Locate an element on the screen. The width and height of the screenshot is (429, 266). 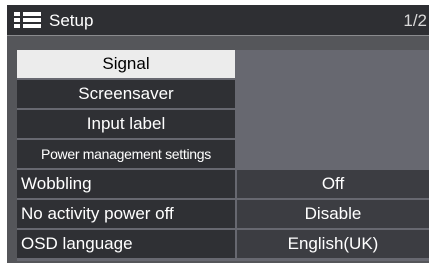
osd-language-value: English(UK) is located at coordinates (333, 244).